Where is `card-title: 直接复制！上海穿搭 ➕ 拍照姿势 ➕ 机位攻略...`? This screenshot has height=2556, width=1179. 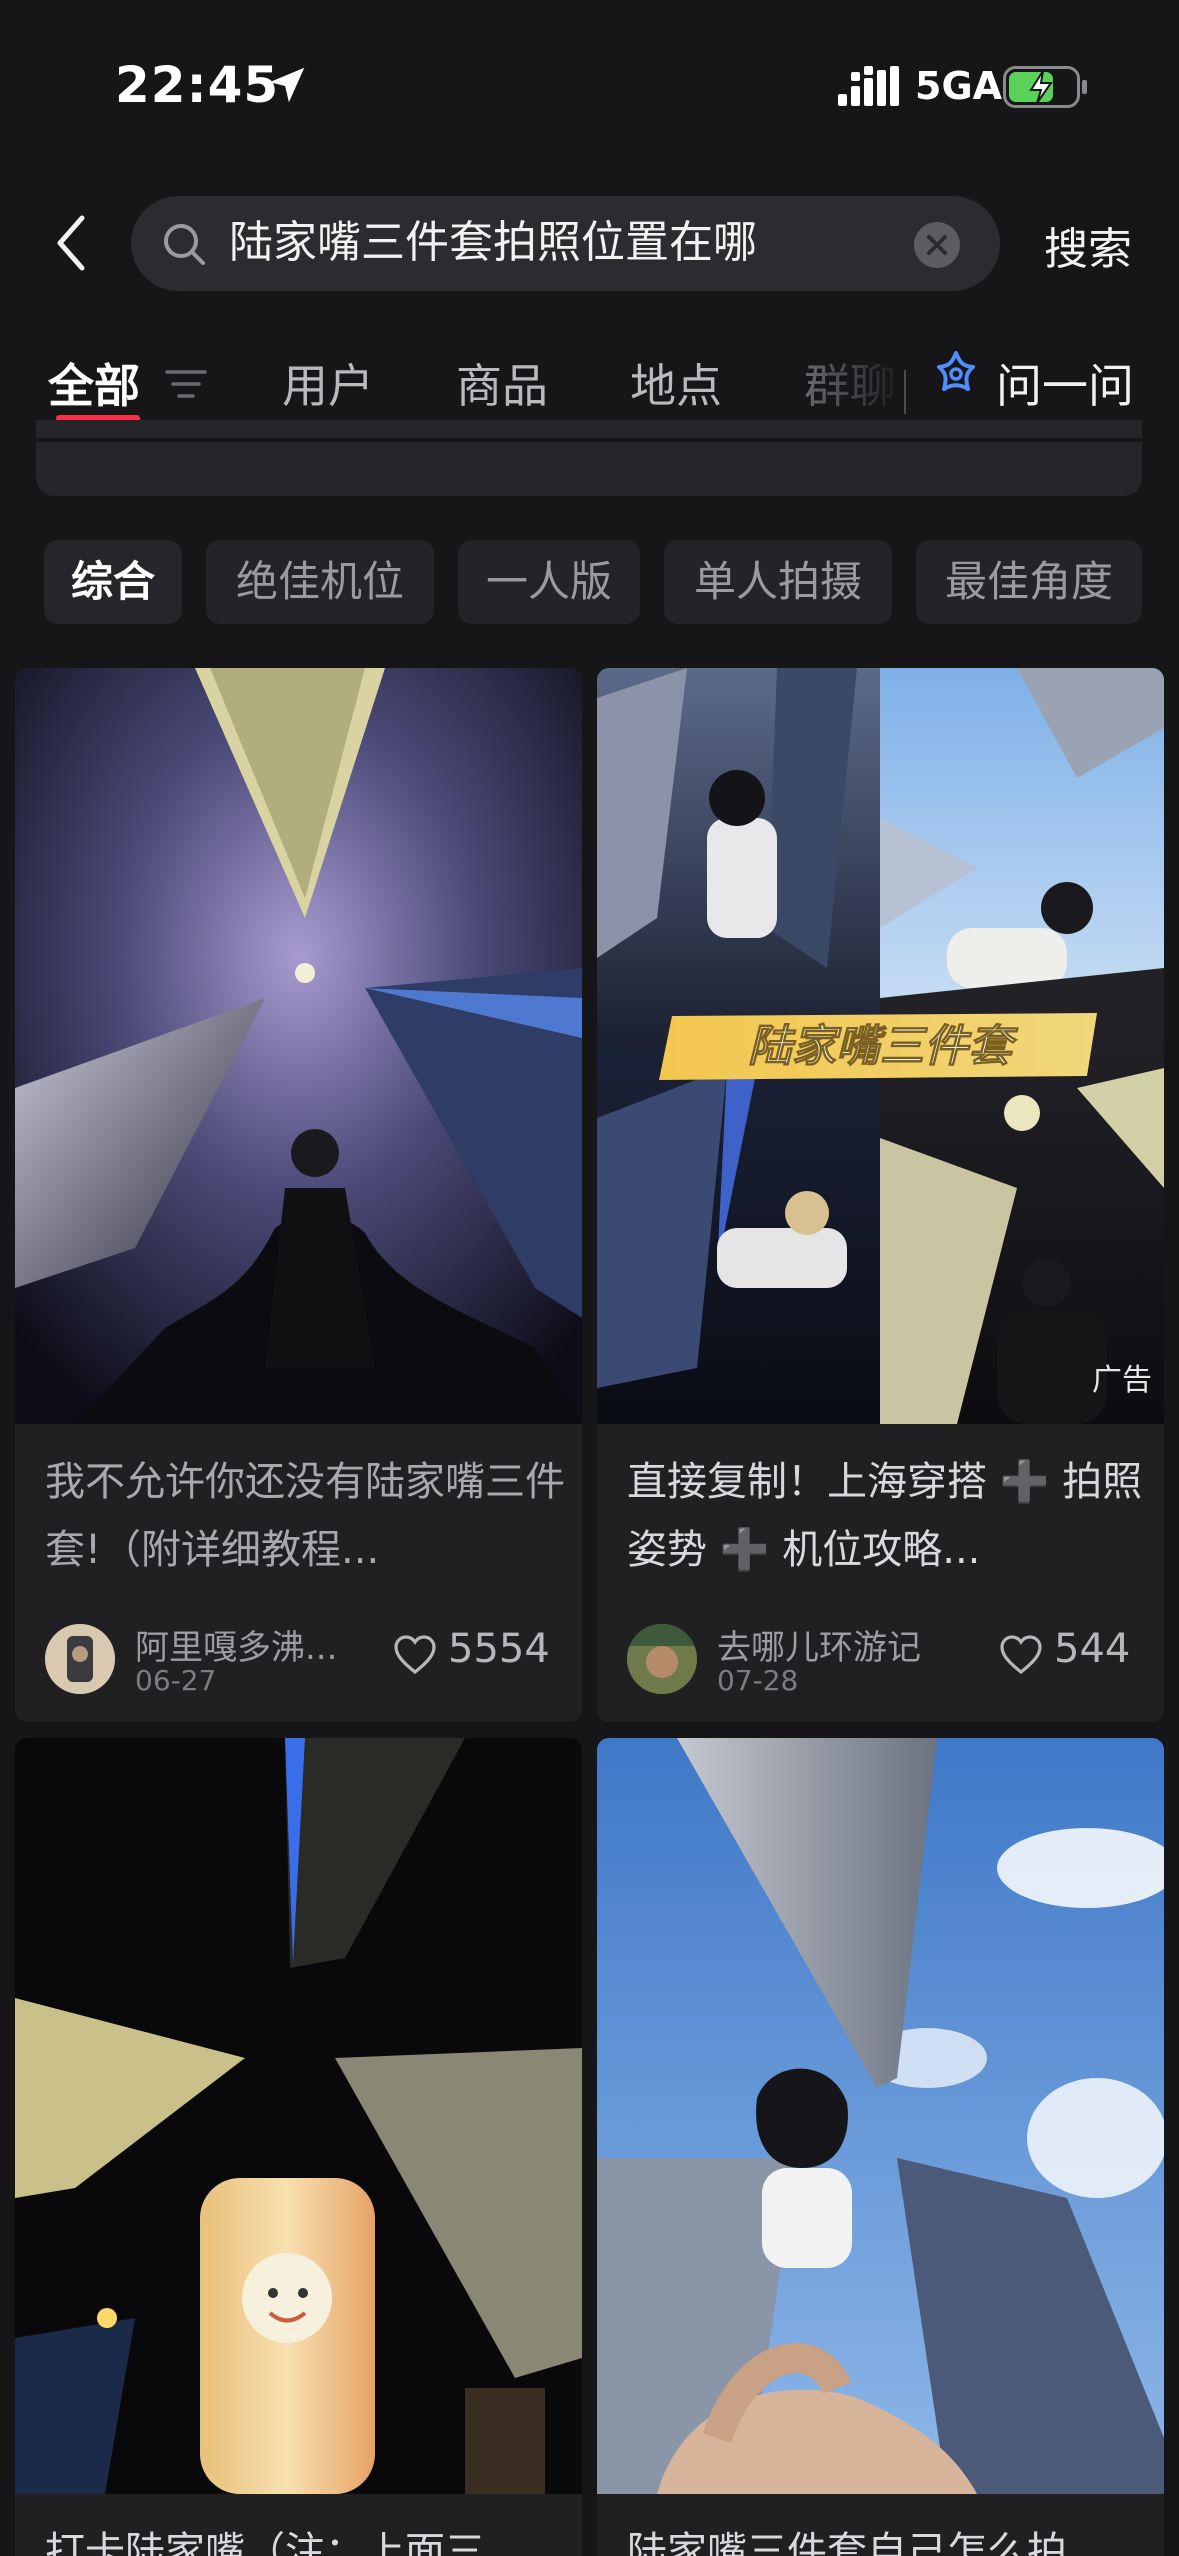 card-title: 直接复制！上海穿搭 ➕ 拍照姿势 ➕ 机位攻略... is located at coordinates (887, 1516).